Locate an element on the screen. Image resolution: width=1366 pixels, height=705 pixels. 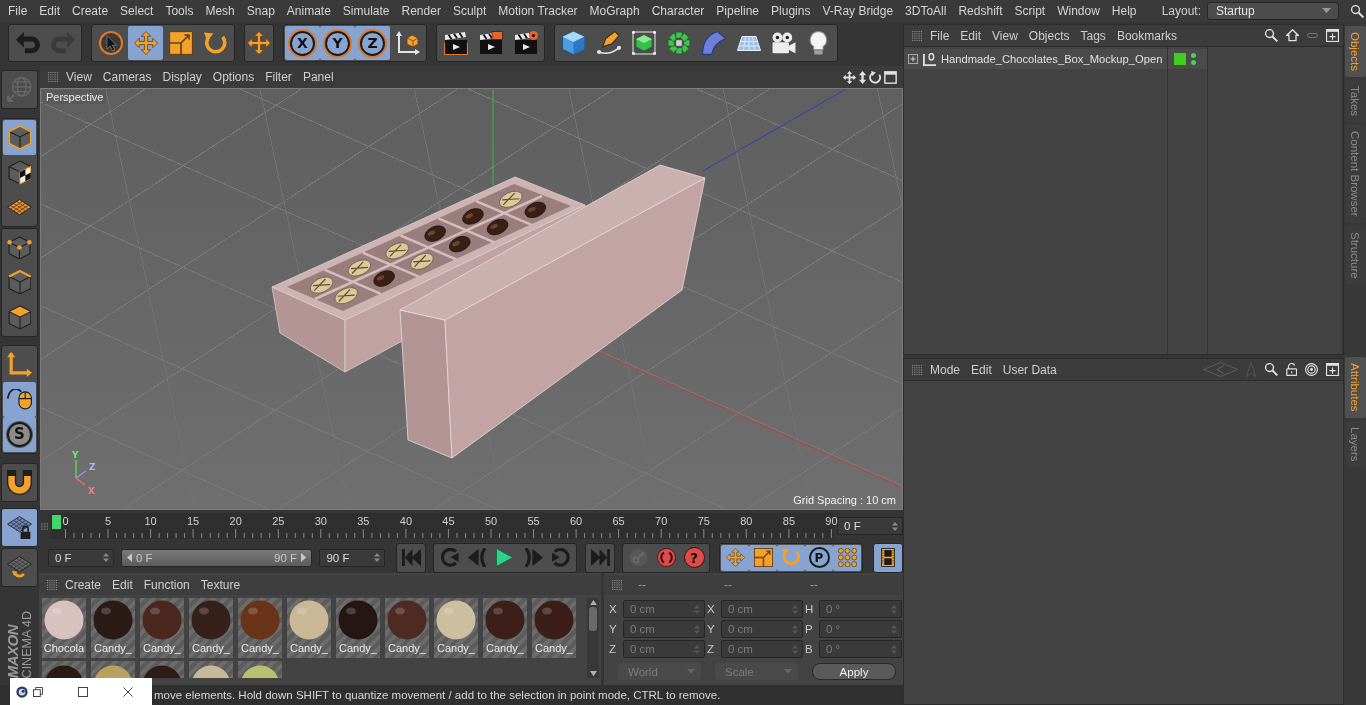
menu-item: Tags is located at coordinates (1093, 35).